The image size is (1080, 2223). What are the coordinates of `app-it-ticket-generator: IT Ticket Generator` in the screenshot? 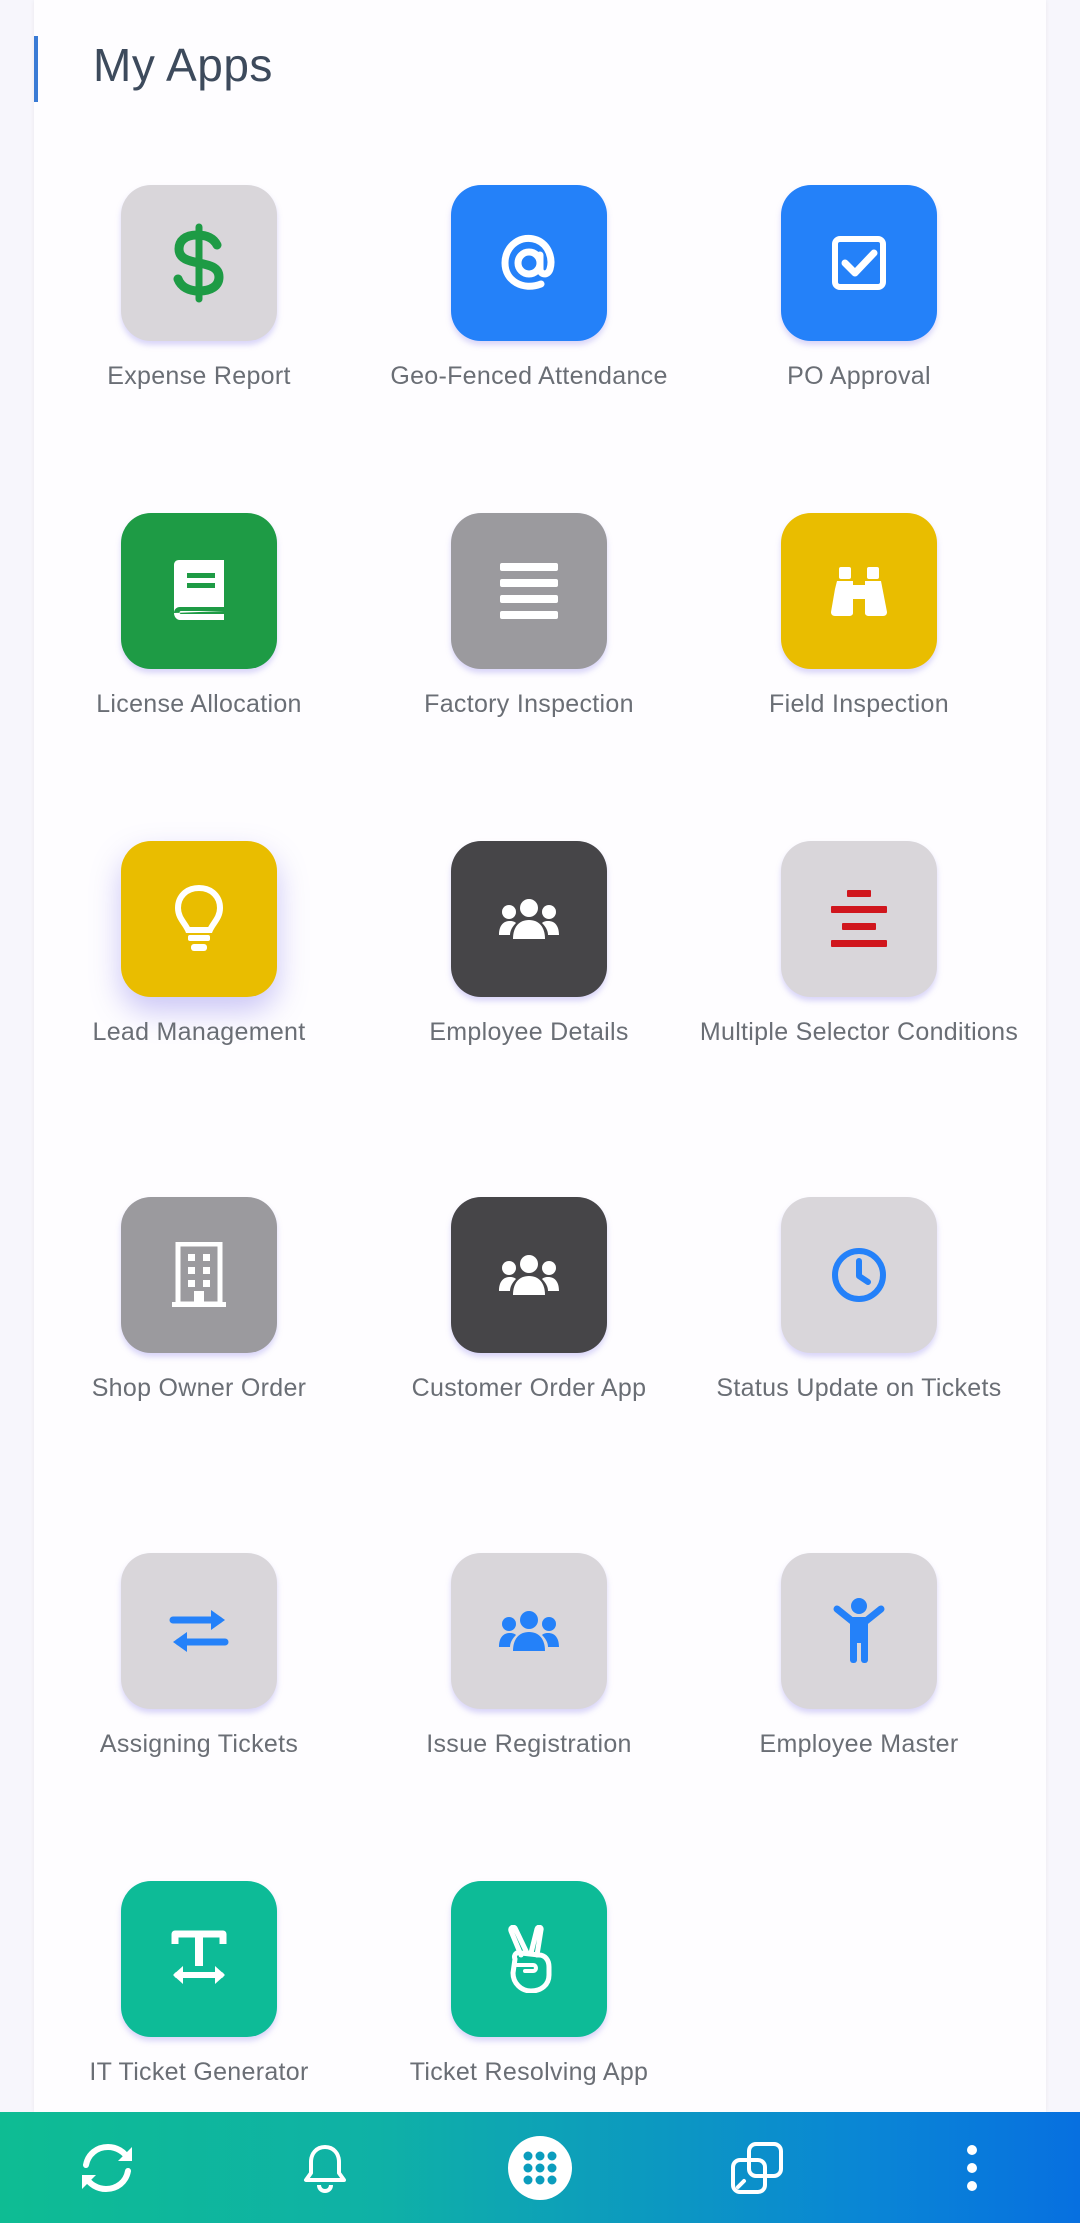 It's located at (199, 2001).